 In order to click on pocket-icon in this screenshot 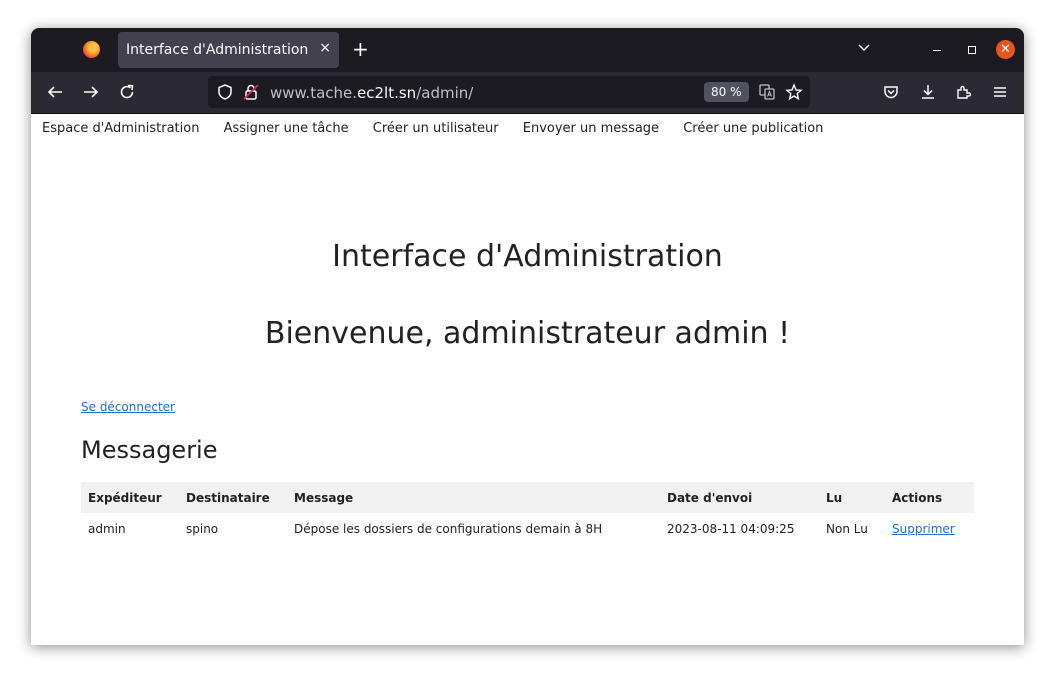, I will do `click(891, 92)`.